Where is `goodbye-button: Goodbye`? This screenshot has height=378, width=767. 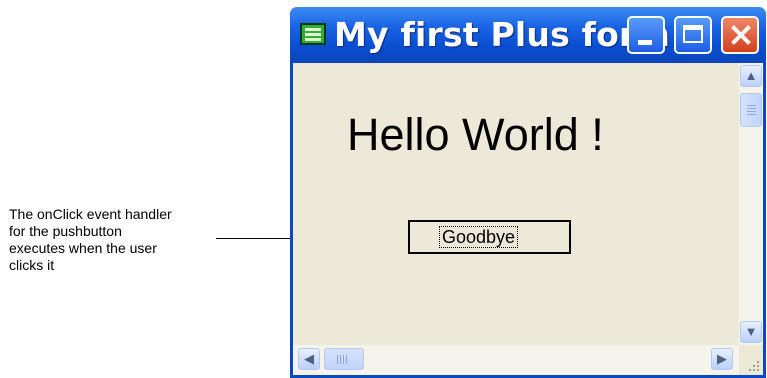
goodbye-button: Goodbye is located at coordinates (489, 237).